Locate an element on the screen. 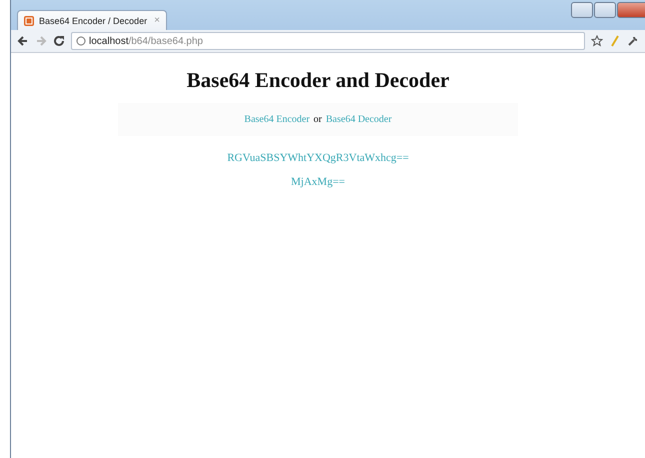  tab-title: Base64 Encoder / Decoder is located at coordinates (93, 21).